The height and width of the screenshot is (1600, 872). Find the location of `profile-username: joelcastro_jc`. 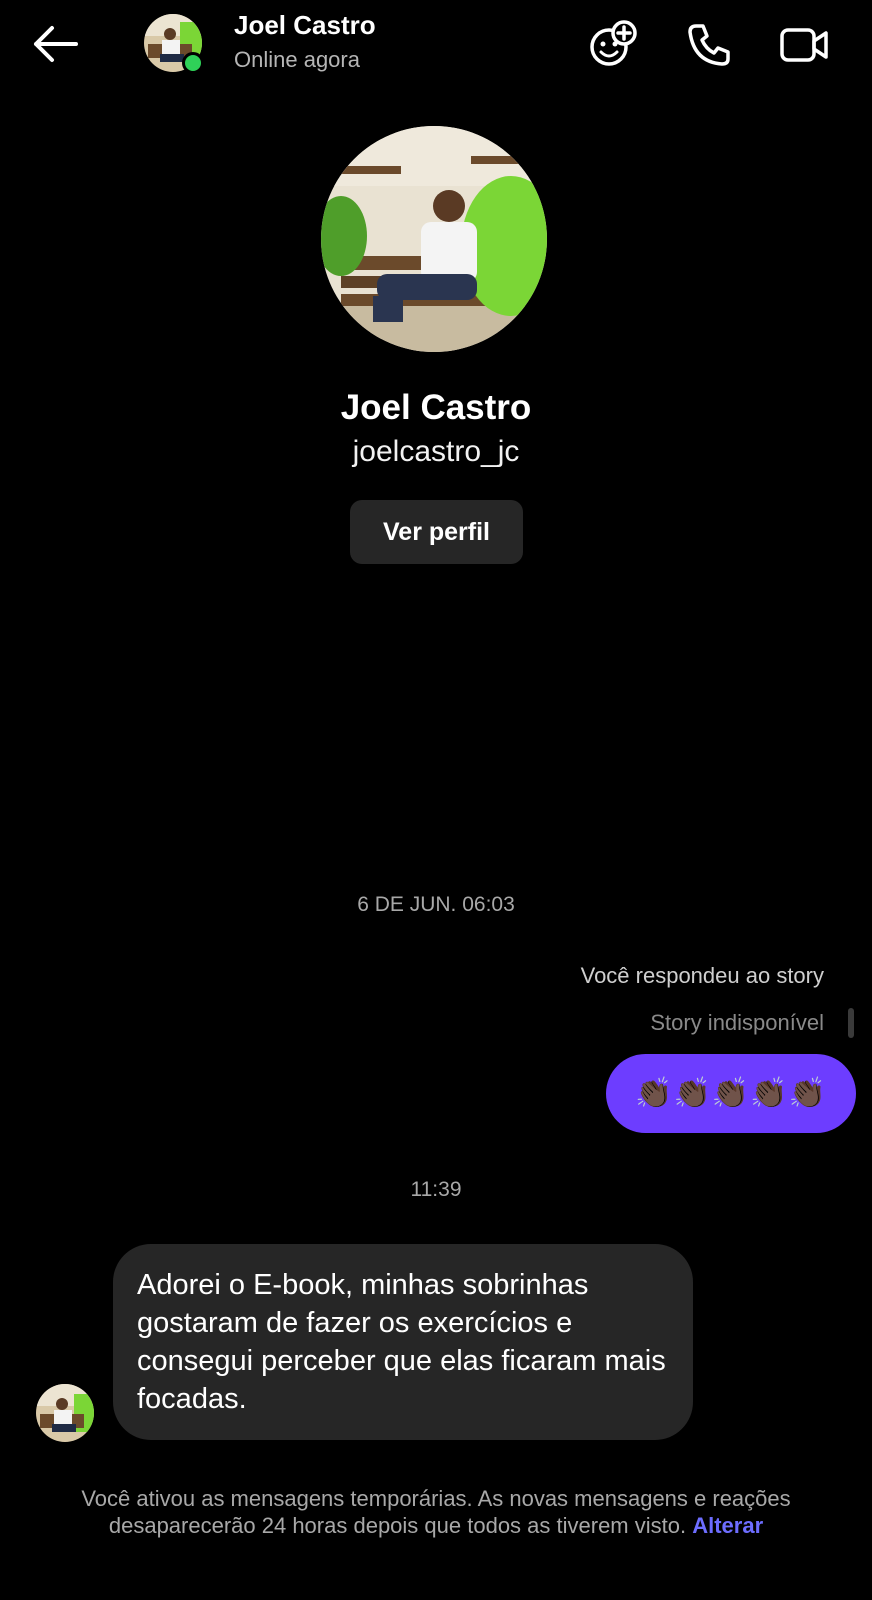

profile-username: joelcastro_jc is located at coordinates (436, 451).